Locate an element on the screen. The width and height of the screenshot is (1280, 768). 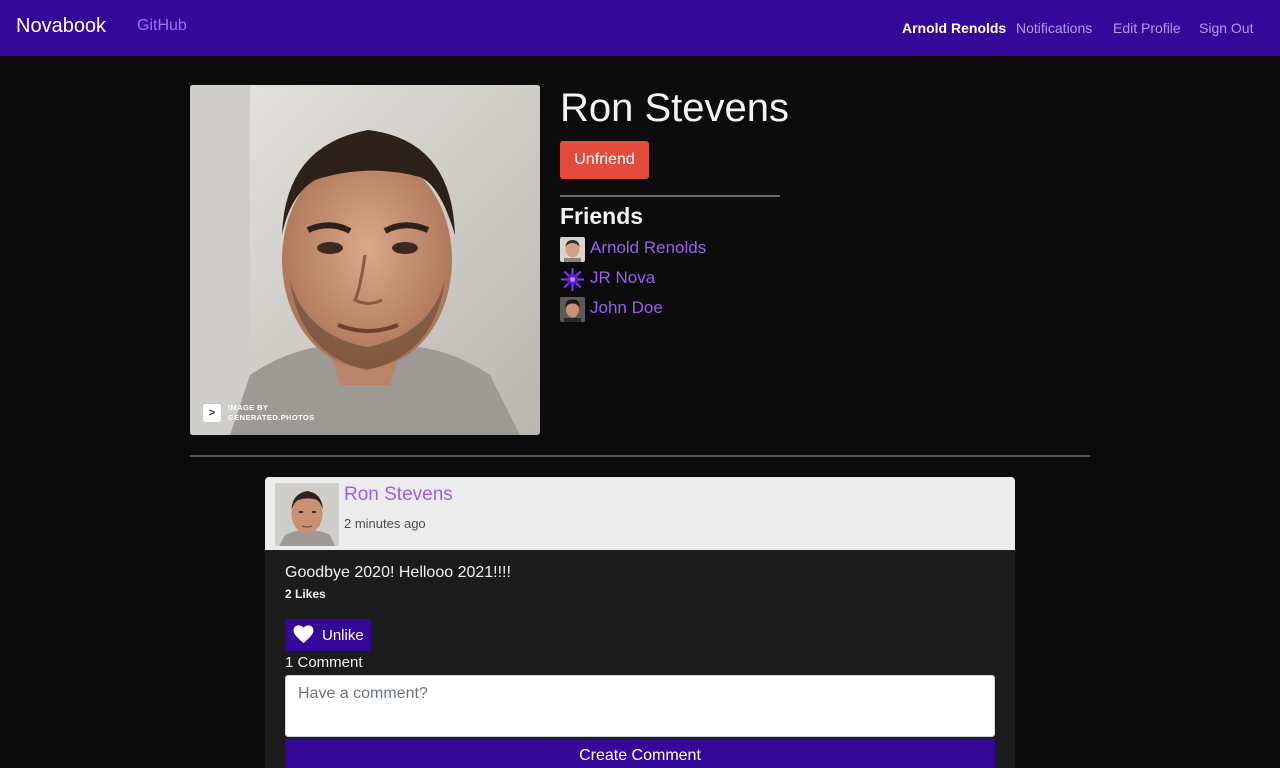
post-body-text: Goodbye 2020! Hellooo 2021!!!! is located at coordinates (398, 572).